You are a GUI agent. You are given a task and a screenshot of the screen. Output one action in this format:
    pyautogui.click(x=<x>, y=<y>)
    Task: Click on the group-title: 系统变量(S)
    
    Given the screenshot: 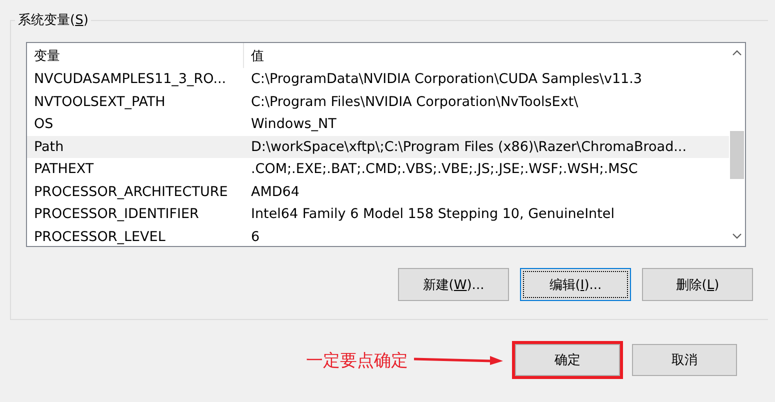 What is the action you would take?
    pyautogui.click(x=53, y=20)
    